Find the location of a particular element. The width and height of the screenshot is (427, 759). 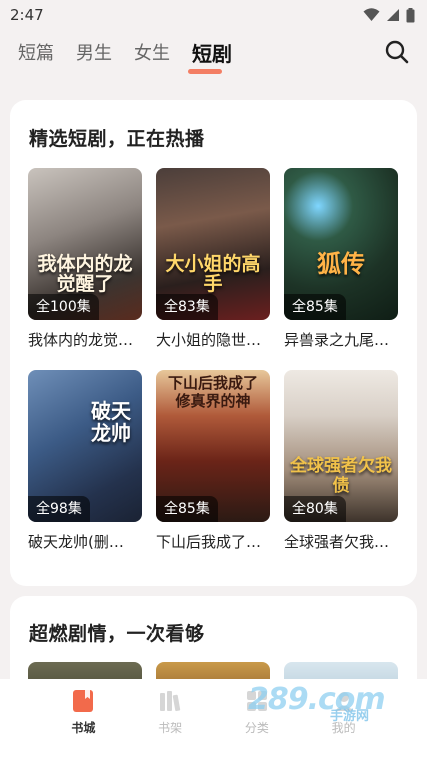

drama-cover: 全球强者欠我债 全80集 is located at coordinates (341, 446).